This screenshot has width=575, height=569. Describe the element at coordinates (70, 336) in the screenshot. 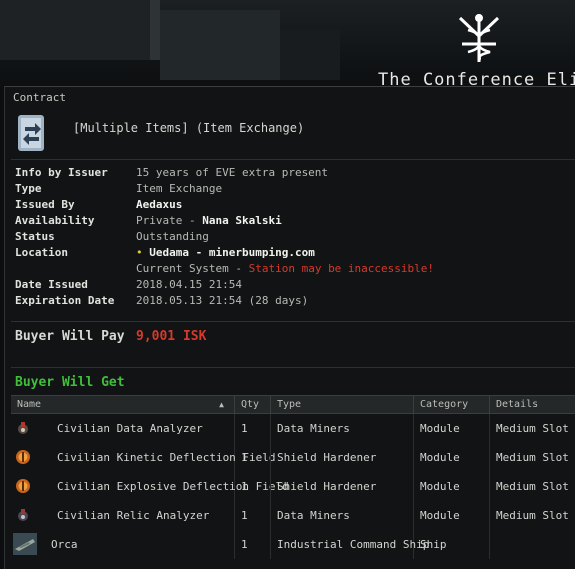

I see `buyer-will-pay-label: Buyer Will Pay` at that location.